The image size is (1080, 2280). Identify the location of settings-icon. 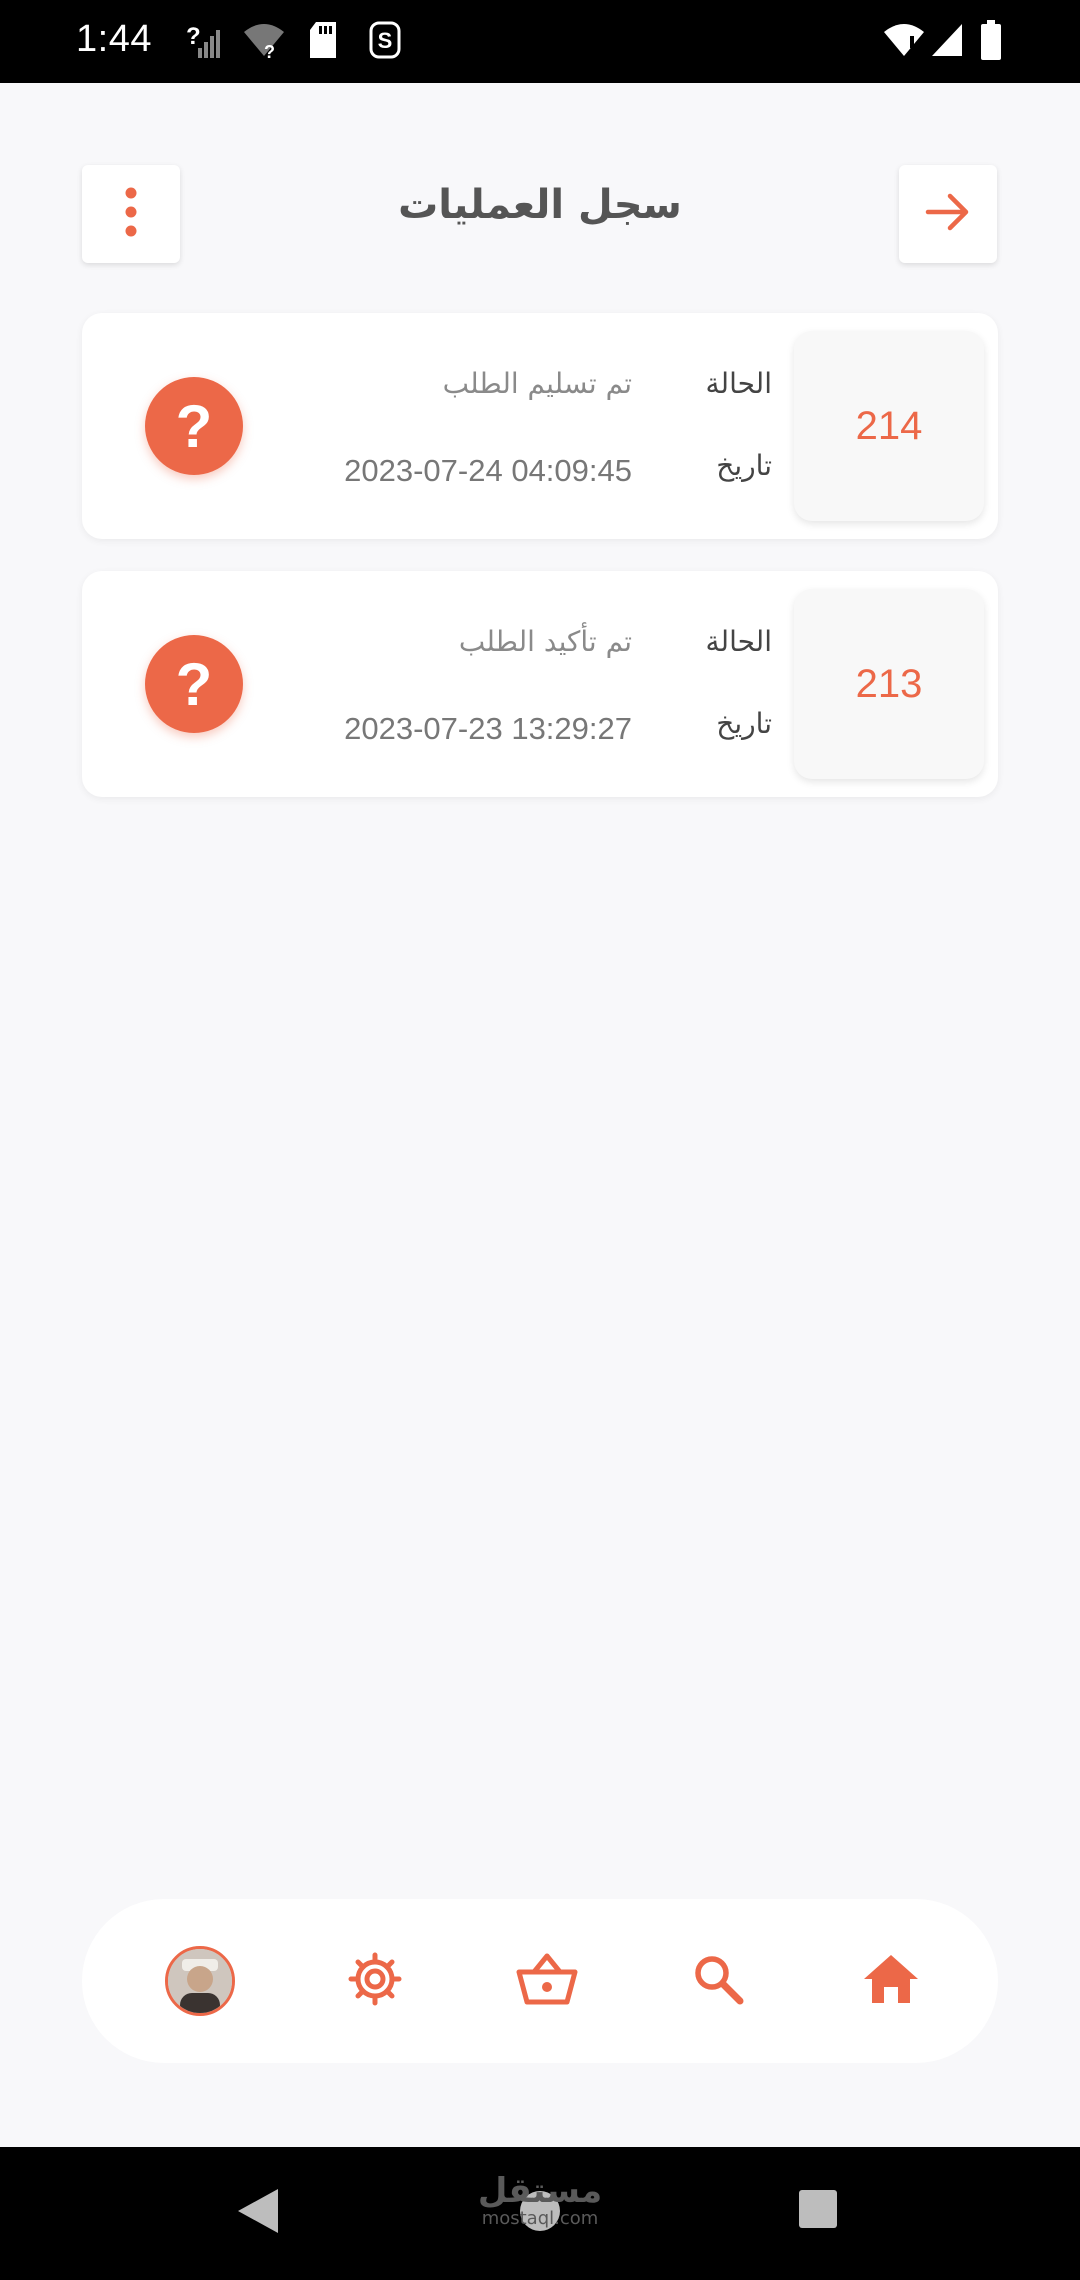
(375, 1981).